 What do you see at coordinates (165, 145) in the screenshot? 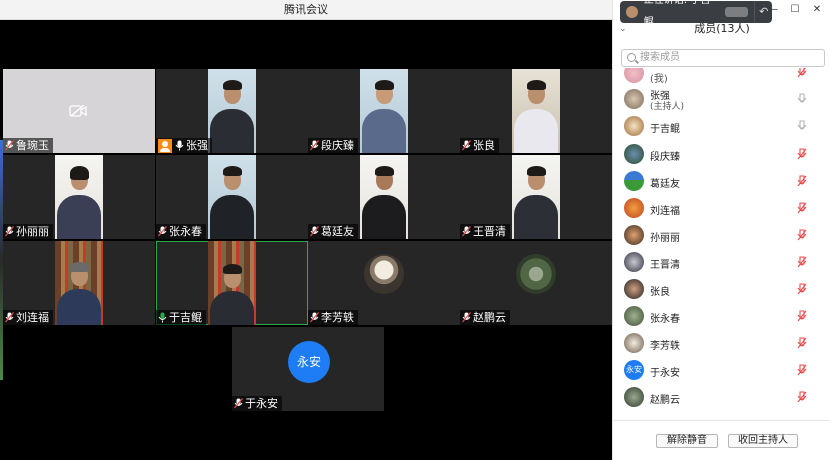
I see `host-badge-icon` at bounding box center [165, 145].